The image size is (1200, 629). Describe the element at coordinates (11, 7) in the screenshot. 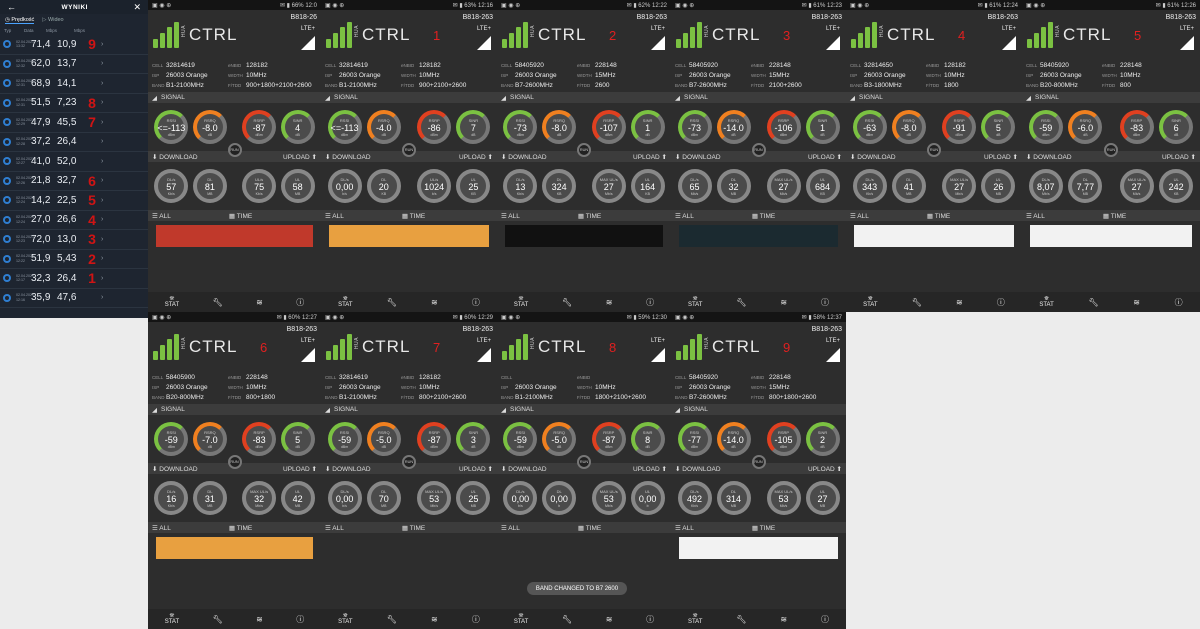

I see `back-arrow-icon: ←` at that location.